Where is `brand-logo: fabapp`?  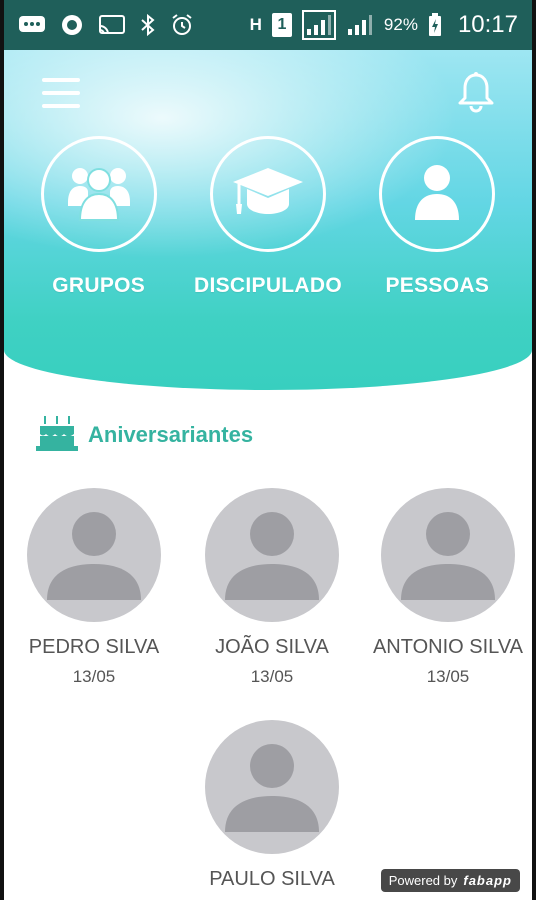 brand-logo: fabapp is located at coordinates (487, 880).